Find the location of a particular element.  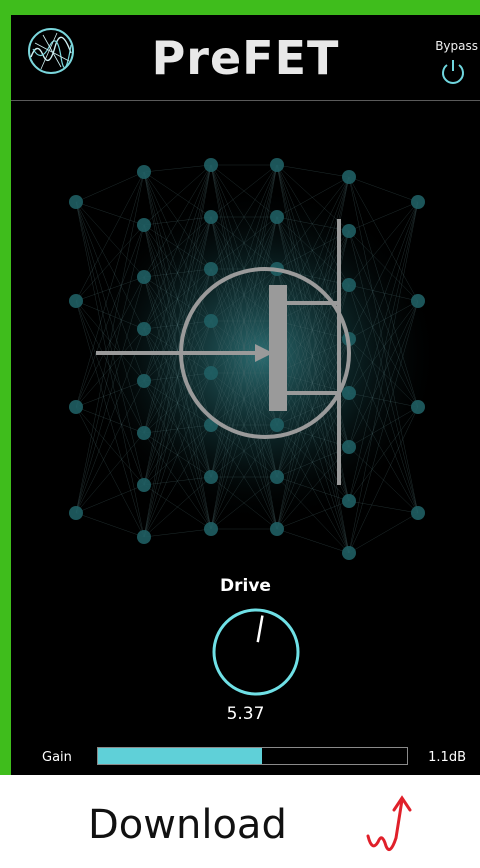

drive-knob is located at coordinates (256, 652).